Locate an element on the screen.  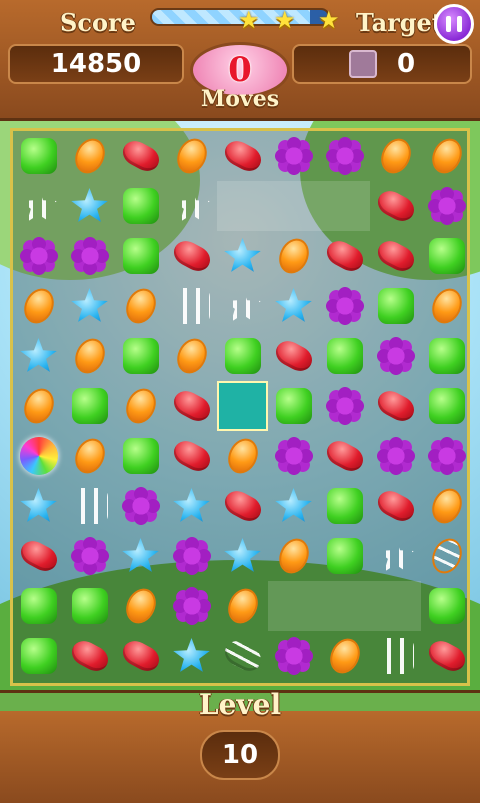
selected-tile is located at coordinates (242, 406).